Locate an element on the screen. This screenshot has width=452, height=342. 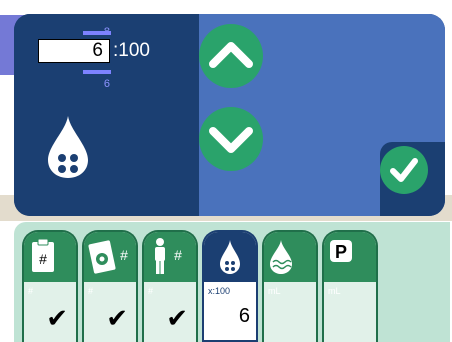
tab-label: x:100 is located at coordinates (219, 291).